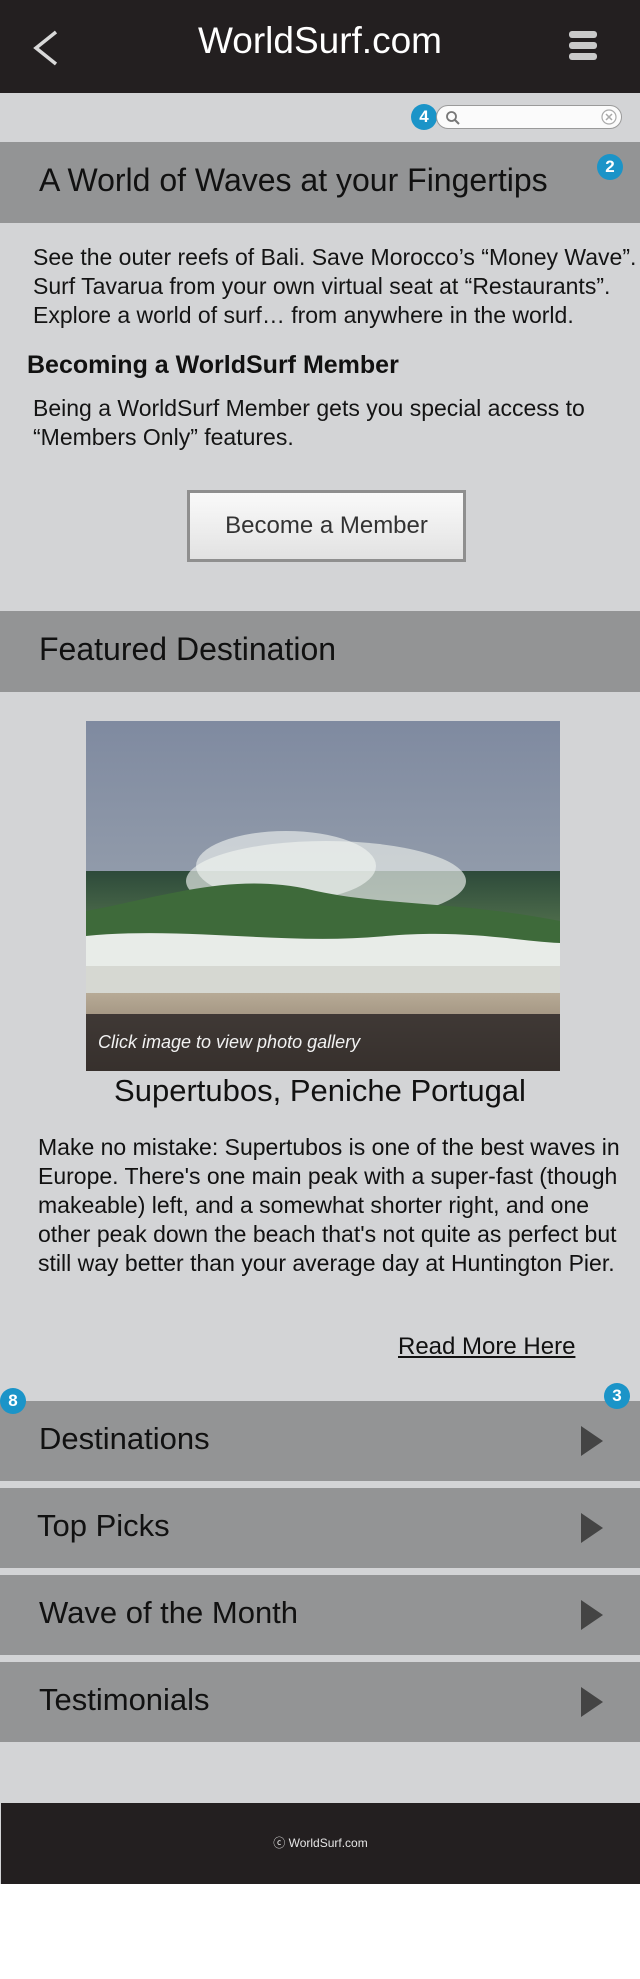 The width and height of the screenshot is (640, 1979). Describe the element at coordinates (424, 117) in the screenshot. I see `annotation-badge-search: 4` at that location.